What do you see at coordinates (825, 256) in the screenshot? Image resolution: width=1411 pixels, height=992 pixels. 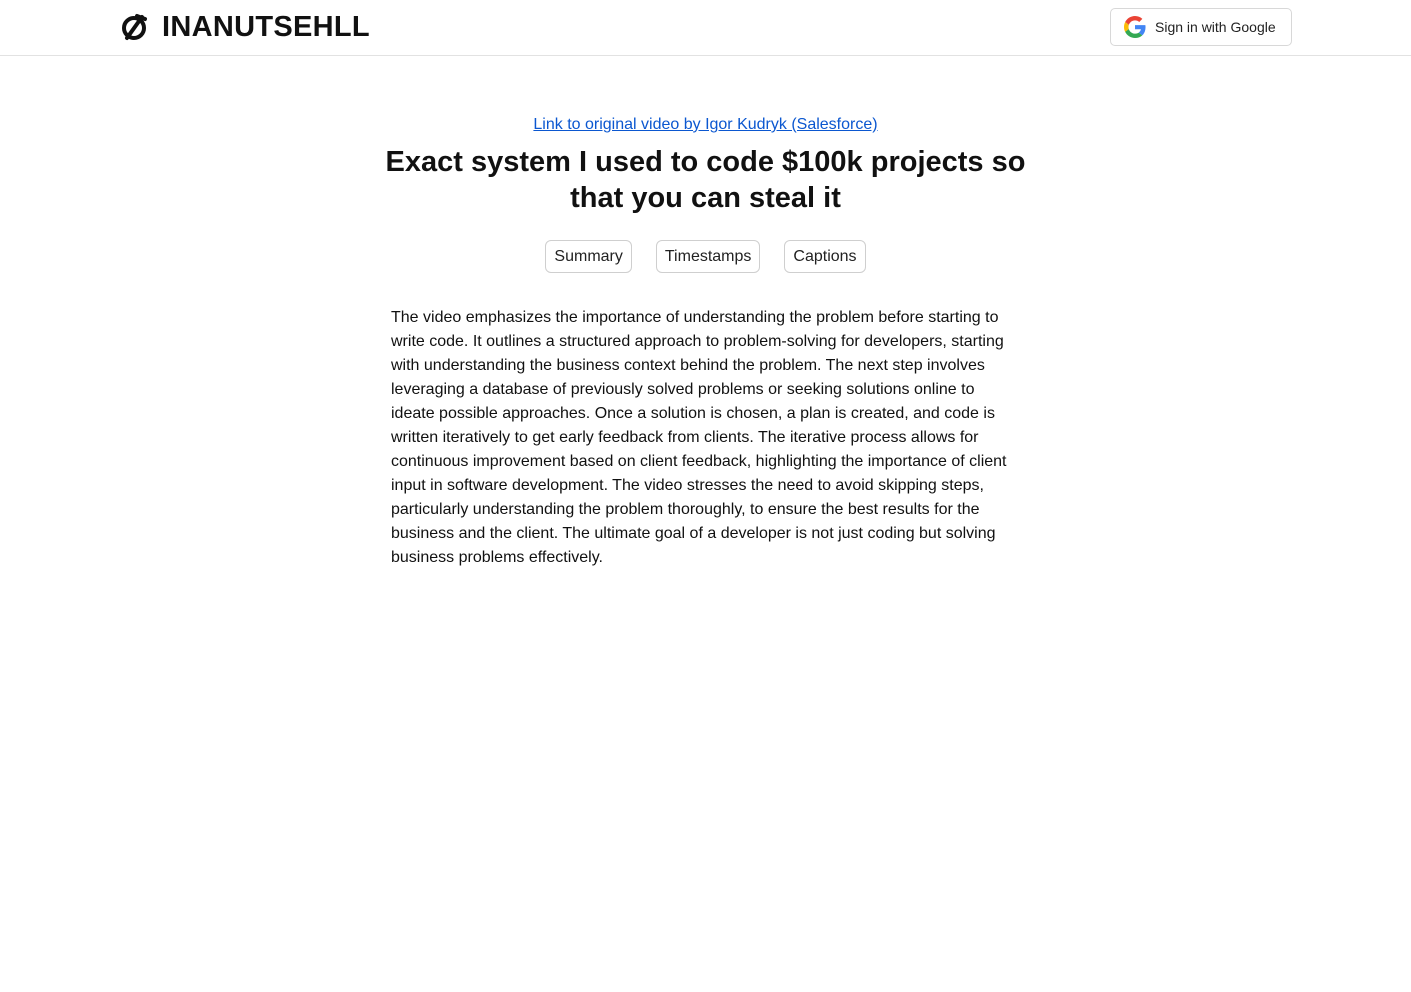 I see `tab-captions: Captions` at bounding box center [825, 256].